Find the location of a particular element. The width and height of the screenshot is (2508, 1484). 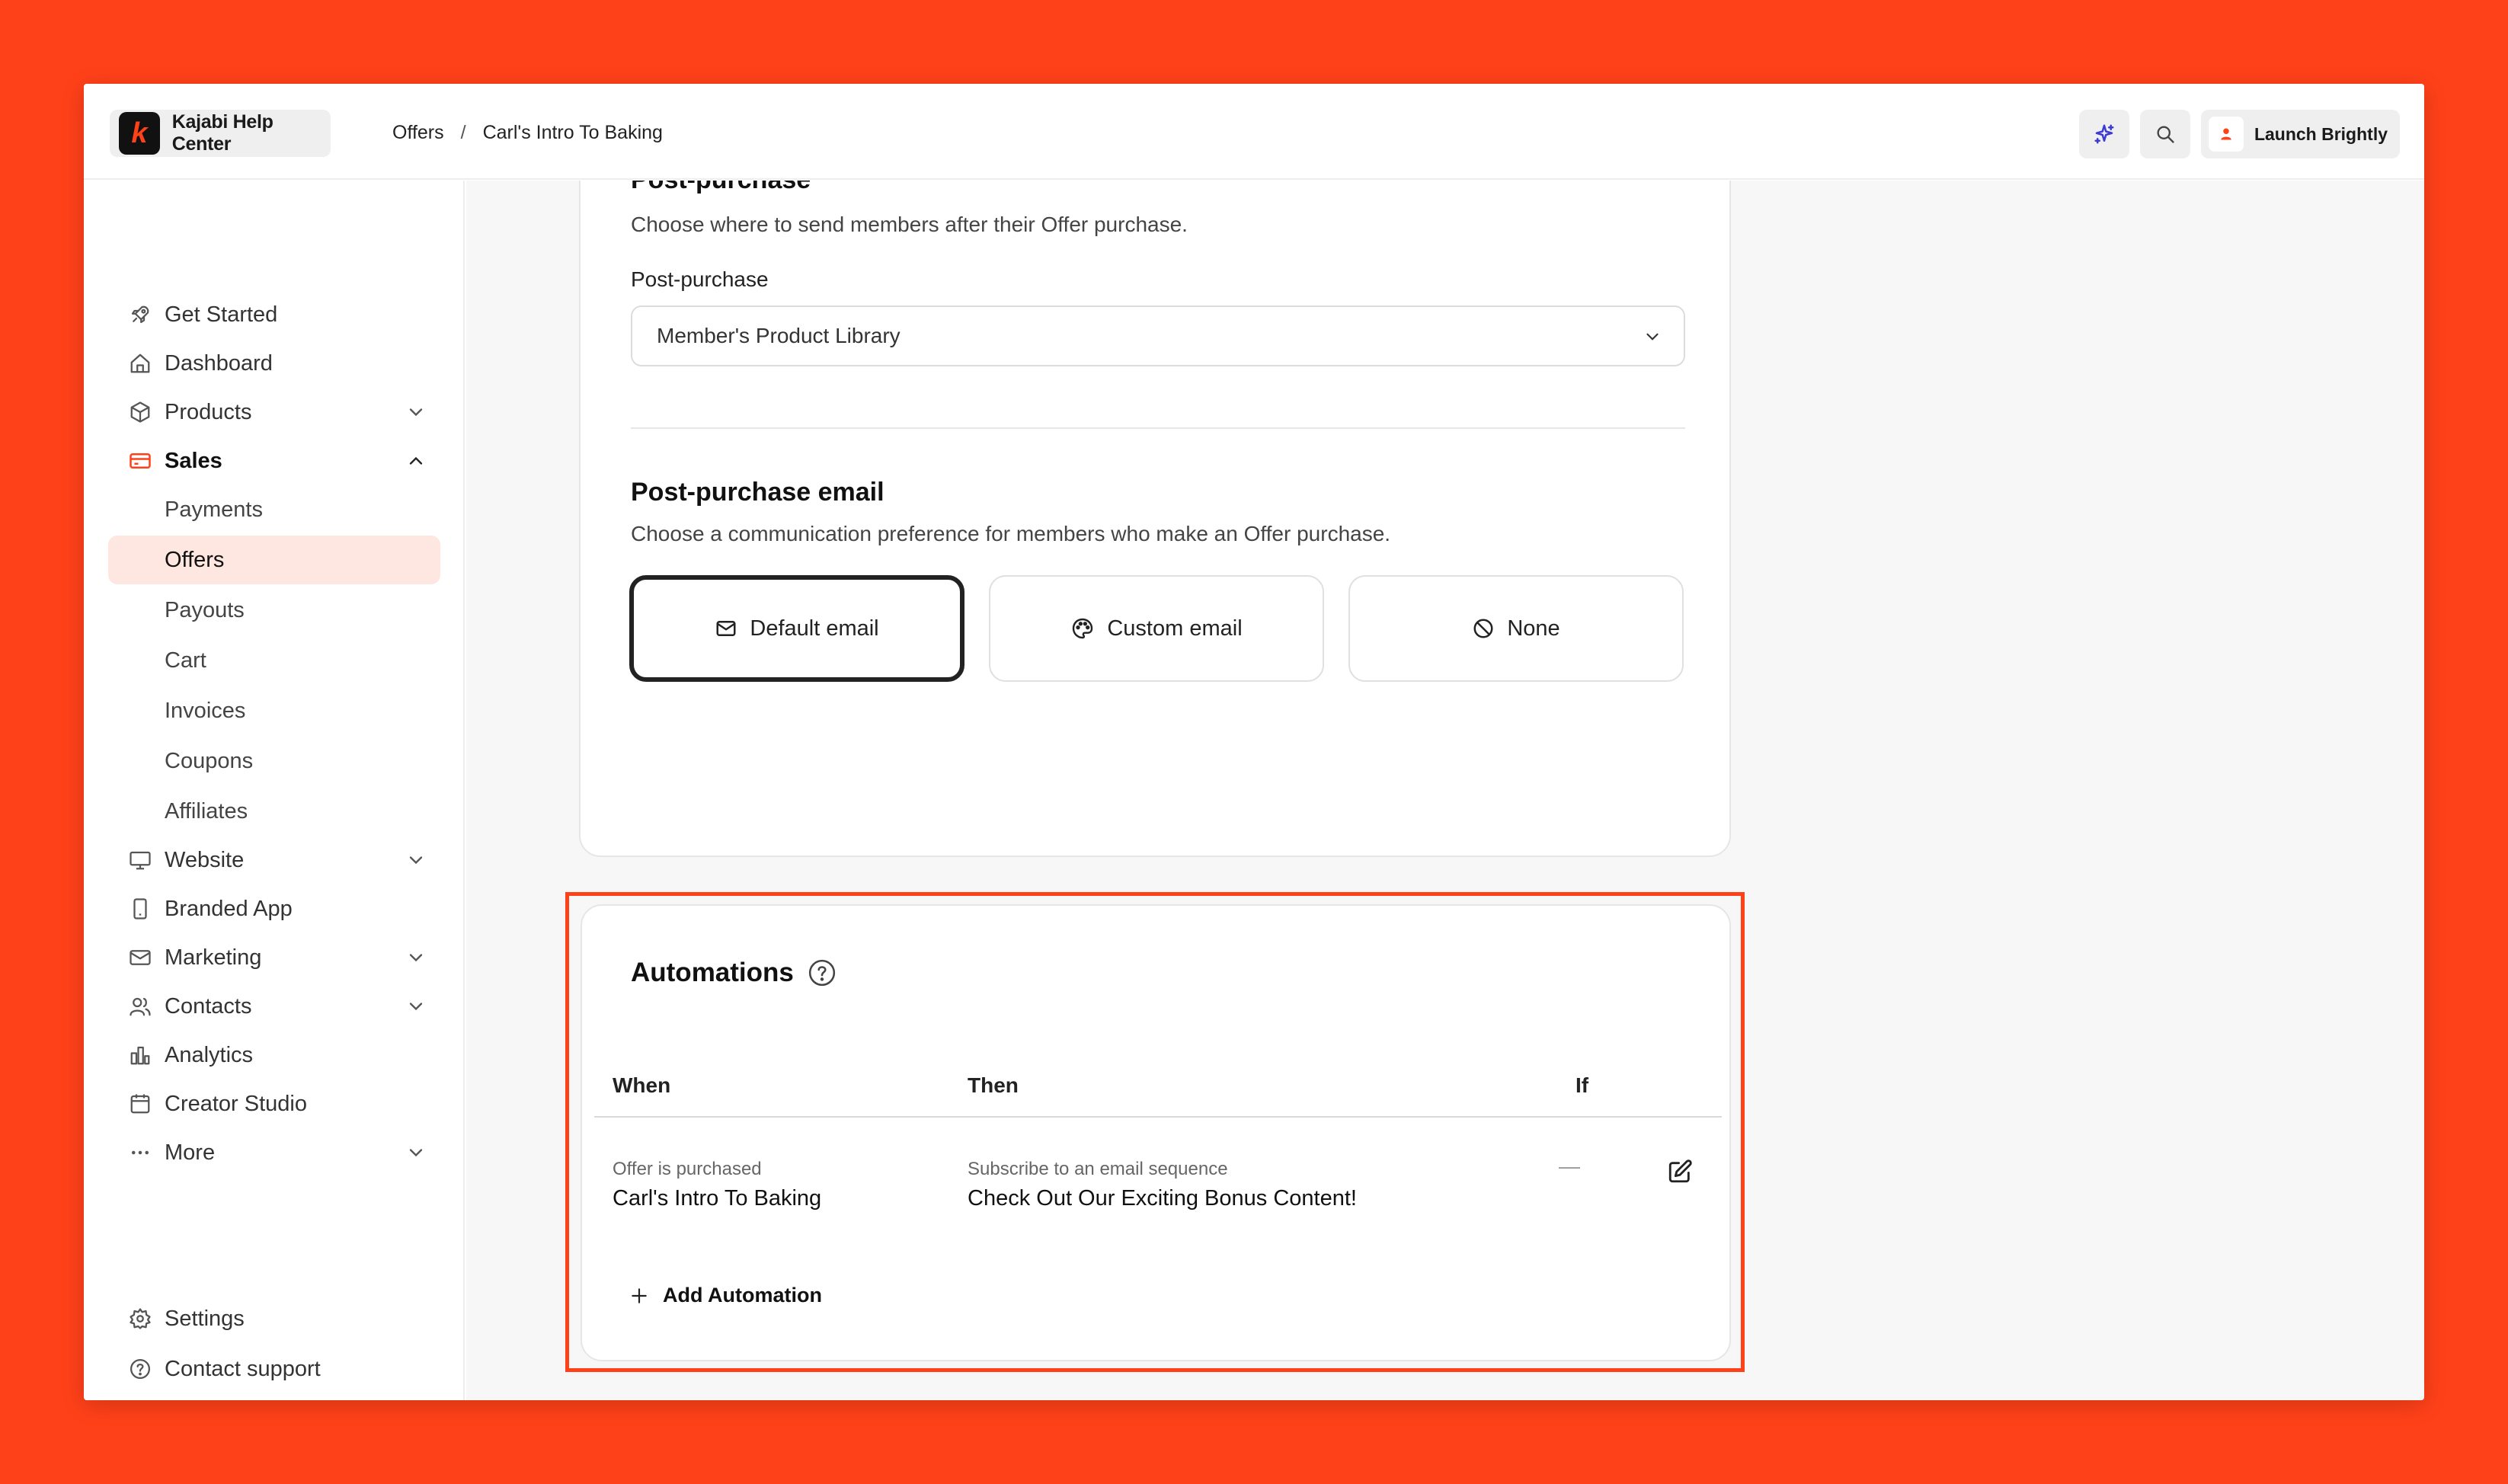

sidebar-item-label: Sales is located at coordinates (194, 460).